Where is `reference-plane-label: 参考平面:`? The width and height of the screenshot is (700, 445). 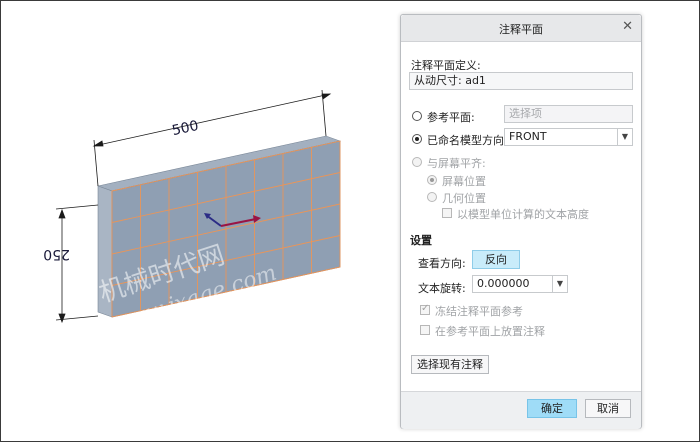 reference-plane-label: 参考平面: is located at coordinates (451, 117).